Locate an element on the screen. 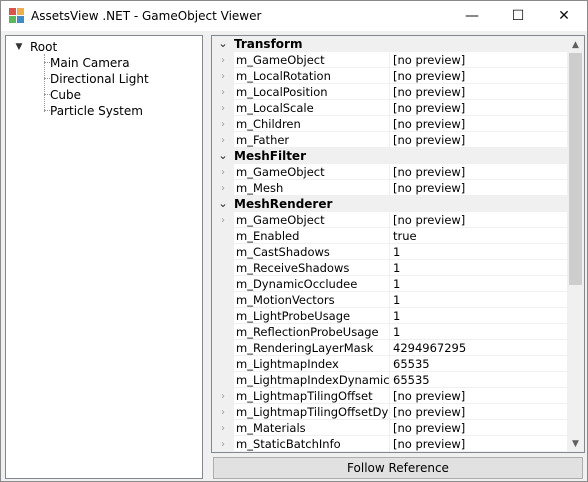 The image size is (588, 482). property-row: m_RenderingLayerMask 4294967295 is located at coordinates (390, 348).